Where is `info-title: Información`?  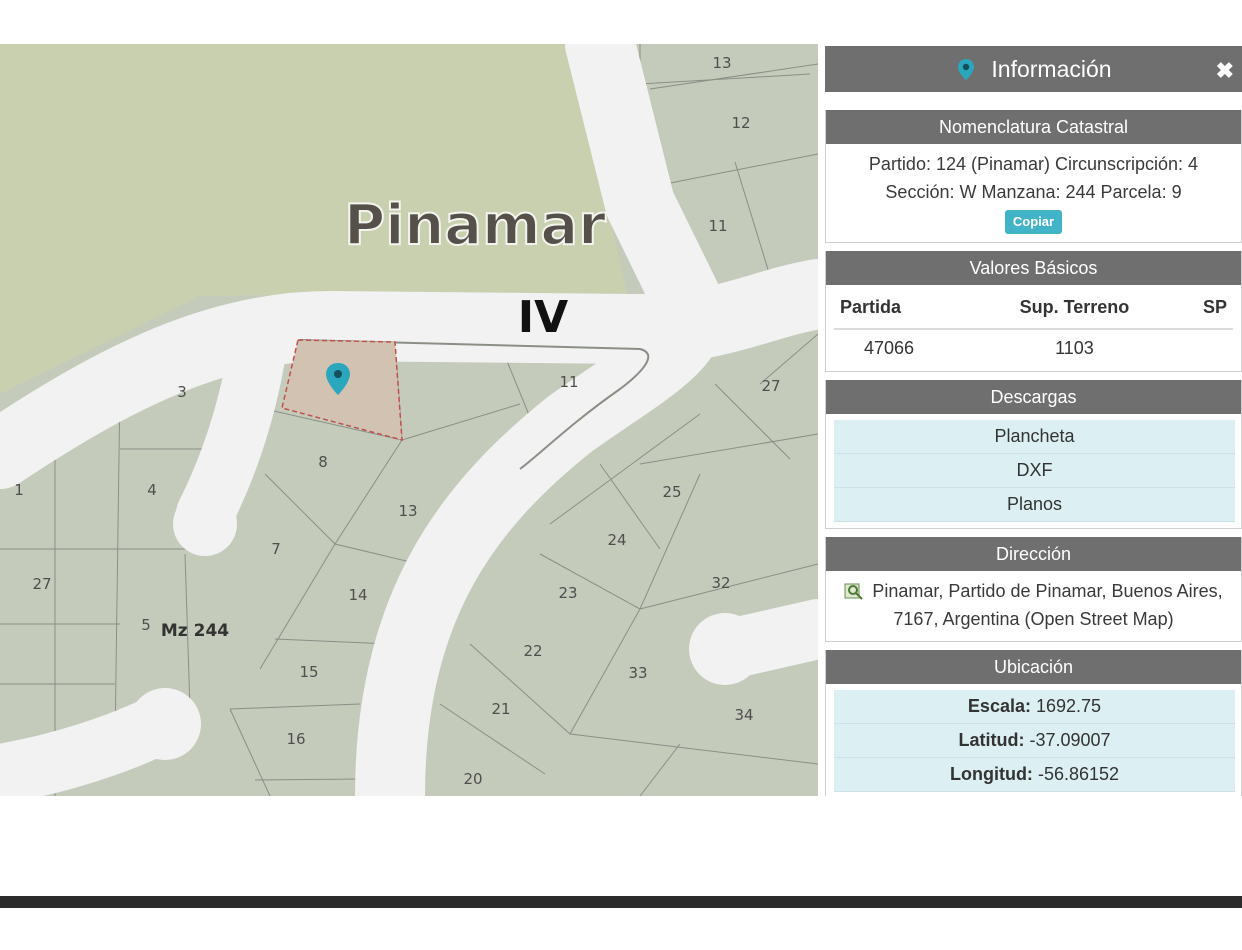 info-title: Información is located at coordinates (1051, 68).